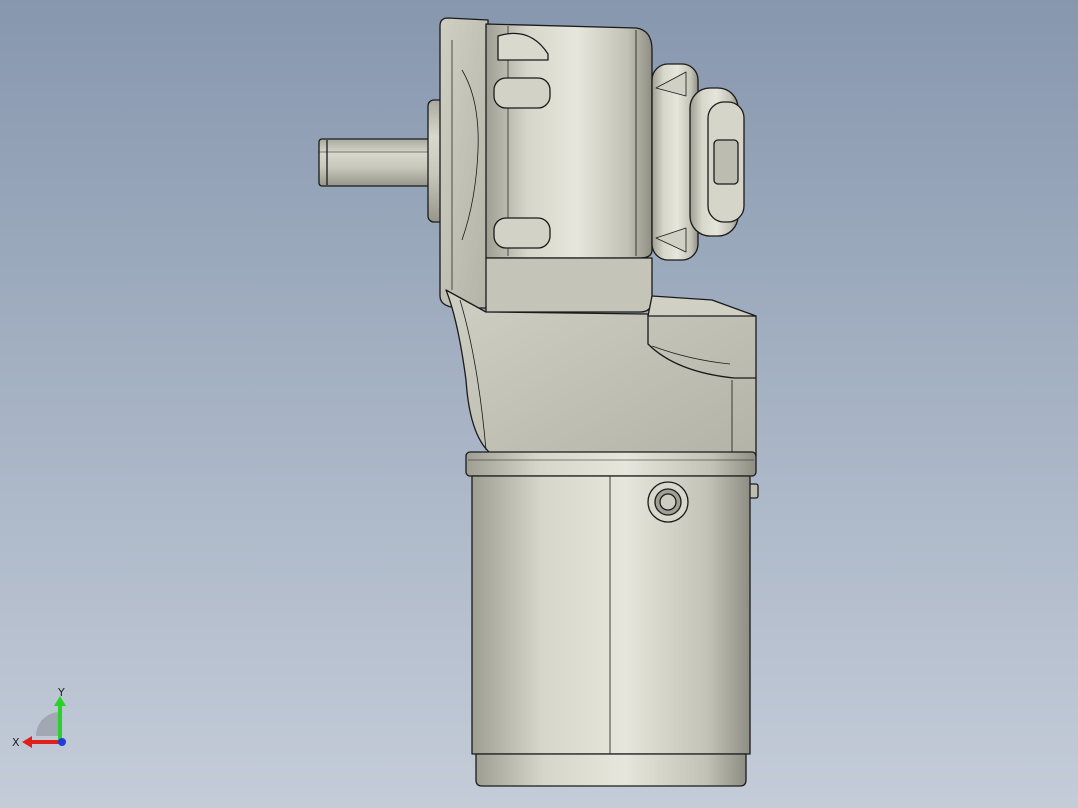 The width and height of the screenshot is (1078, 808). Describe the element at coordinates (698, 162) in the screenshot. I see `end-cap` at that location.